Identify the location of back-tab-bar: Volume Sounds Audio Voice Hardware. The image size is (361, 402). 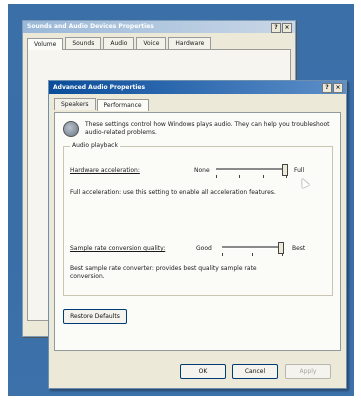
(159, 41).